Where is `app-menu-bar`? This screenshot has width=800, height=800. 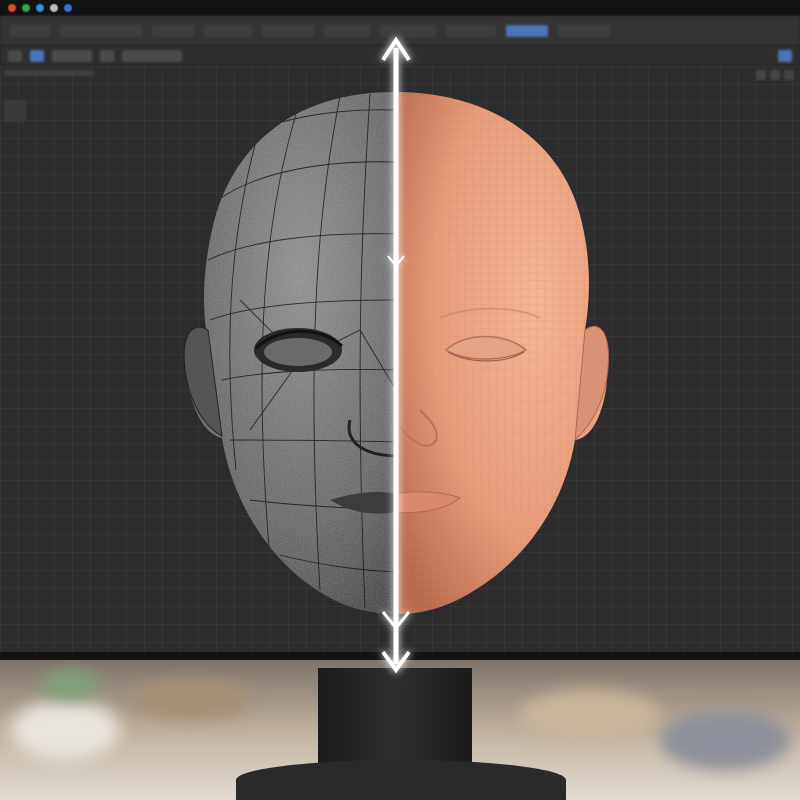
app-menu-bar is located at coordinates (400, 31).